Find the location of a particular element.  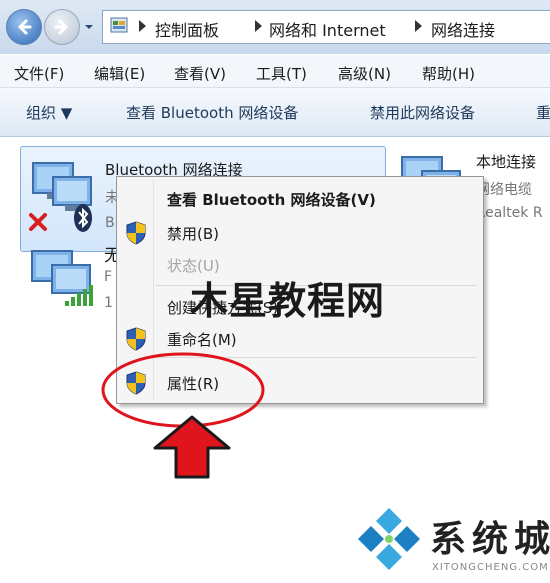

menu-item-rename: 重命名(M) is located at coordinates (202, 339).